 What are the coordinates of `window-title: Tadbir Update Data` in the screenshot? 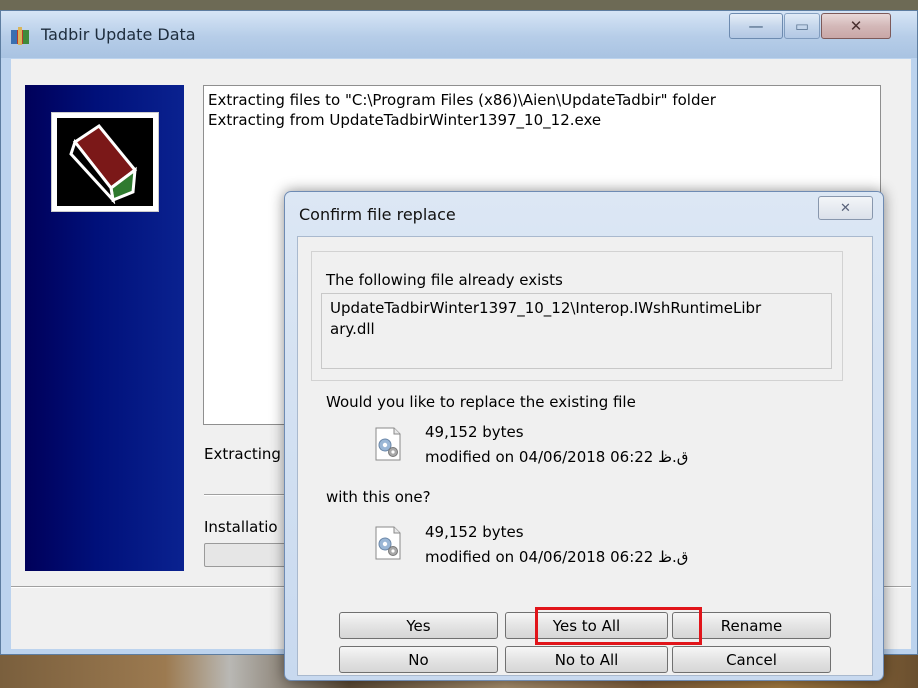 It's located at (118, 34).